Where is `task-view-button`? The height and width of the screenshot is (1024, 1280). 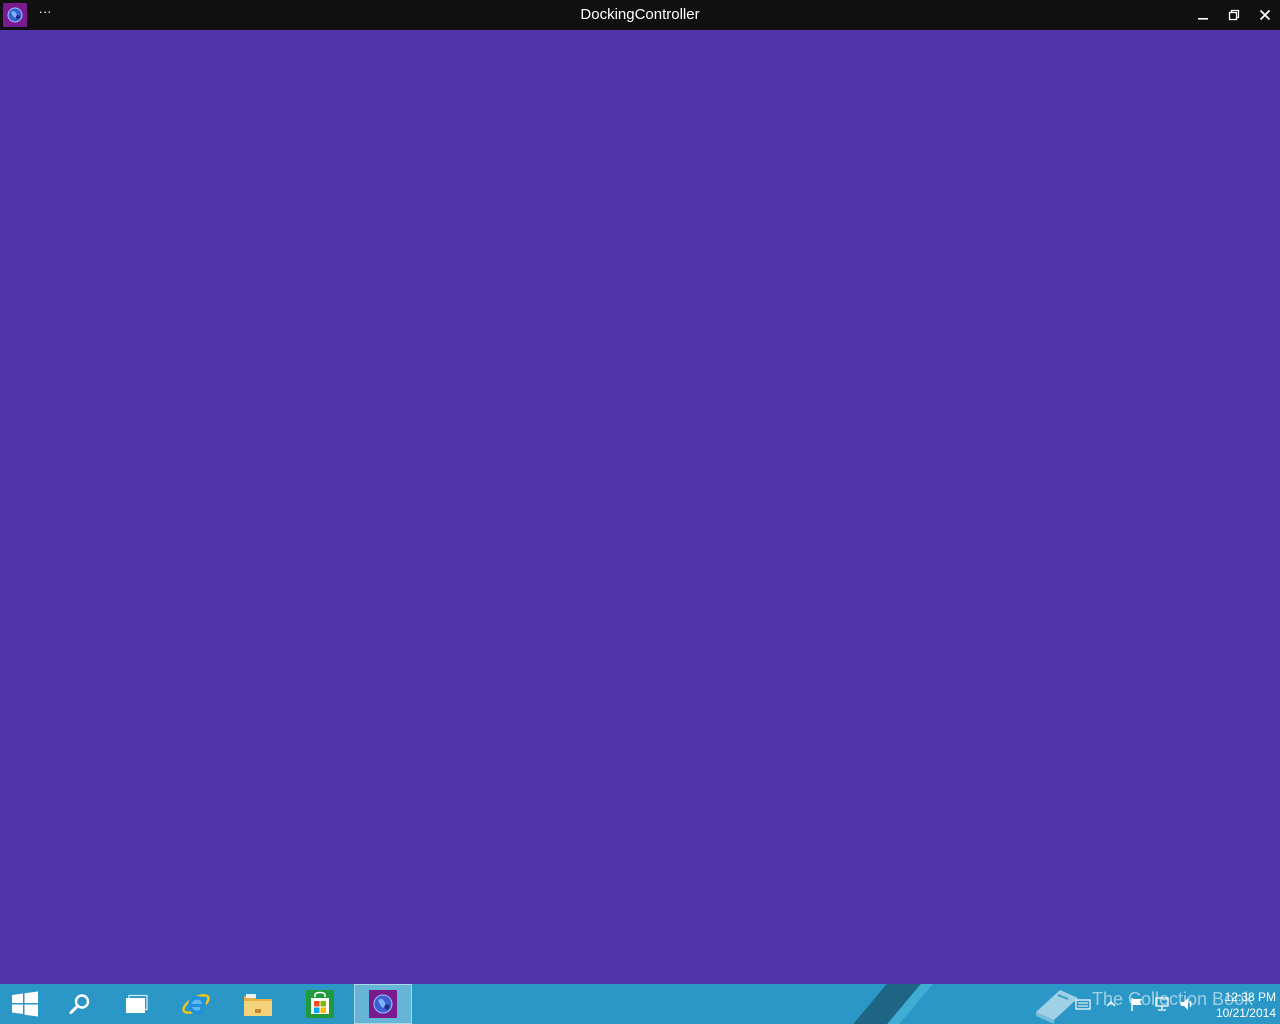
task-view-button is located at coordinates (137, 1004).